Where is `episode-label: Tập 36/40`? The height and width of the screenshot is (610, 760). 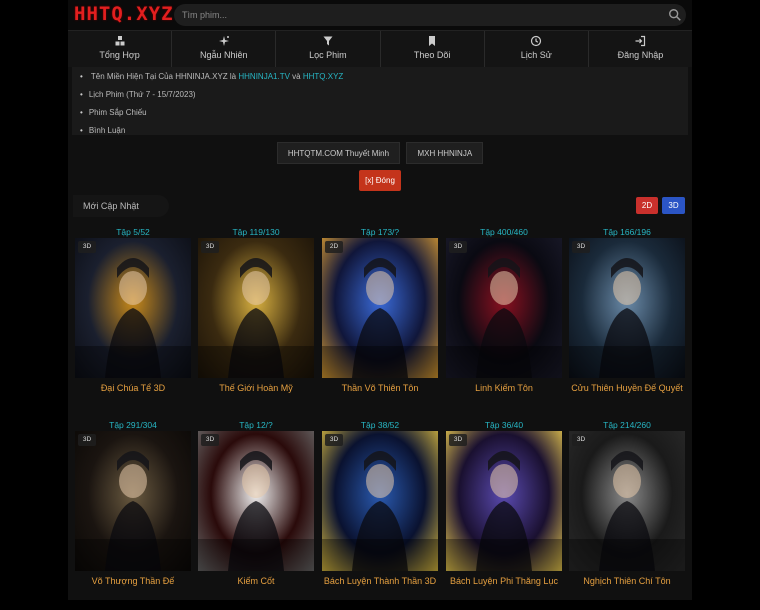
episode-label: Tập 36/40 is located at coordinates (504, 425).